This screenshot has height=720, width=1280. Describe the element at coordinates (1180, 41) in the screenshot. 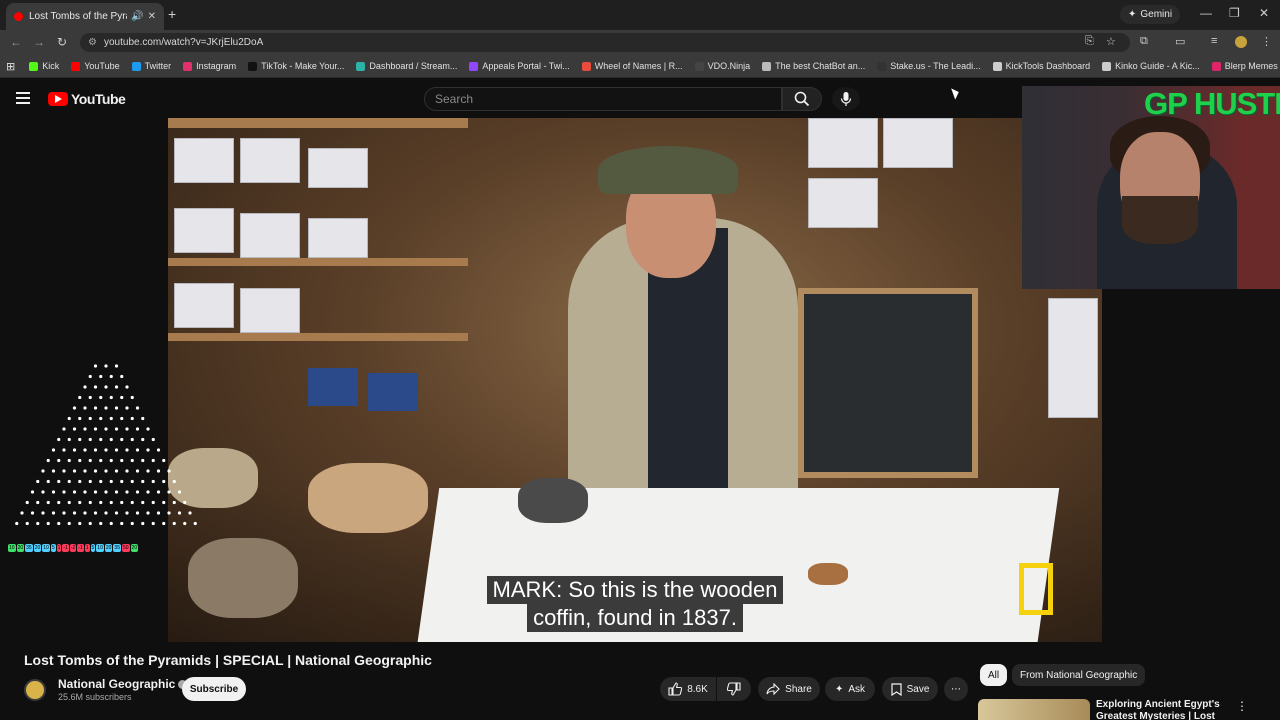

I see `cast-icon: ▭` at that location.